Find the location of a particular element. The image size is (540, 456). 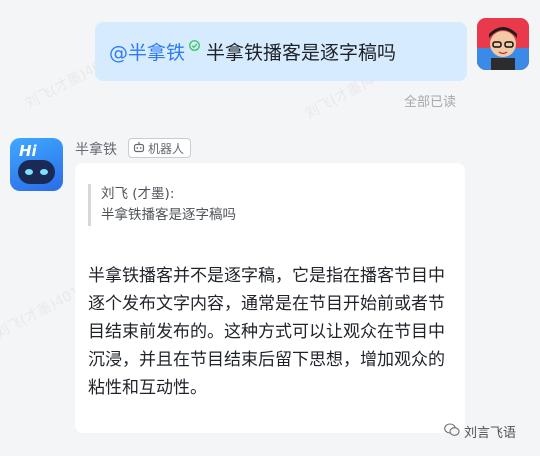

signature: 刘言飞语 is located at coordinates (480, 431).